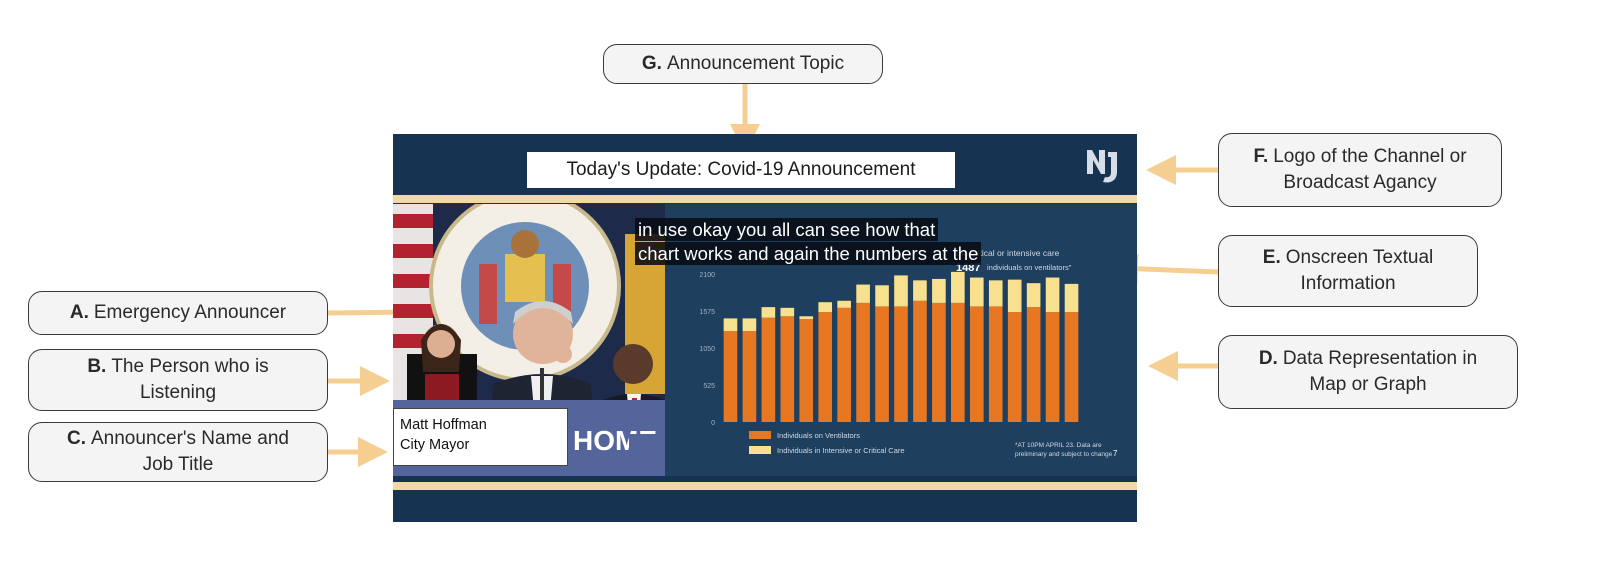  I want to click on footnote-line2: preliminary and subject to change, so click(1064, 454).